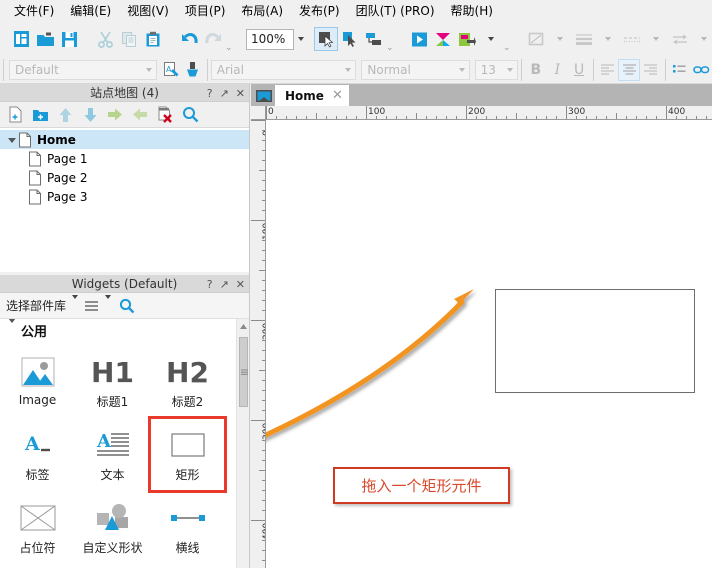 This screenshot has height=568, width=712. I want to click on widget-category-common: 公用, so click(124, 330).